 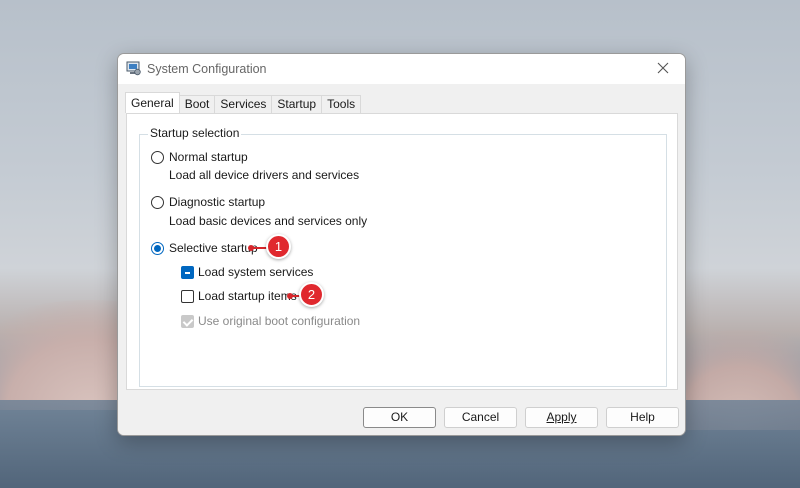 What do you see at coordinates (187, 321) in the screenshot?
I see `use-original-boot-checkbox` at bounding box center [187, 321].